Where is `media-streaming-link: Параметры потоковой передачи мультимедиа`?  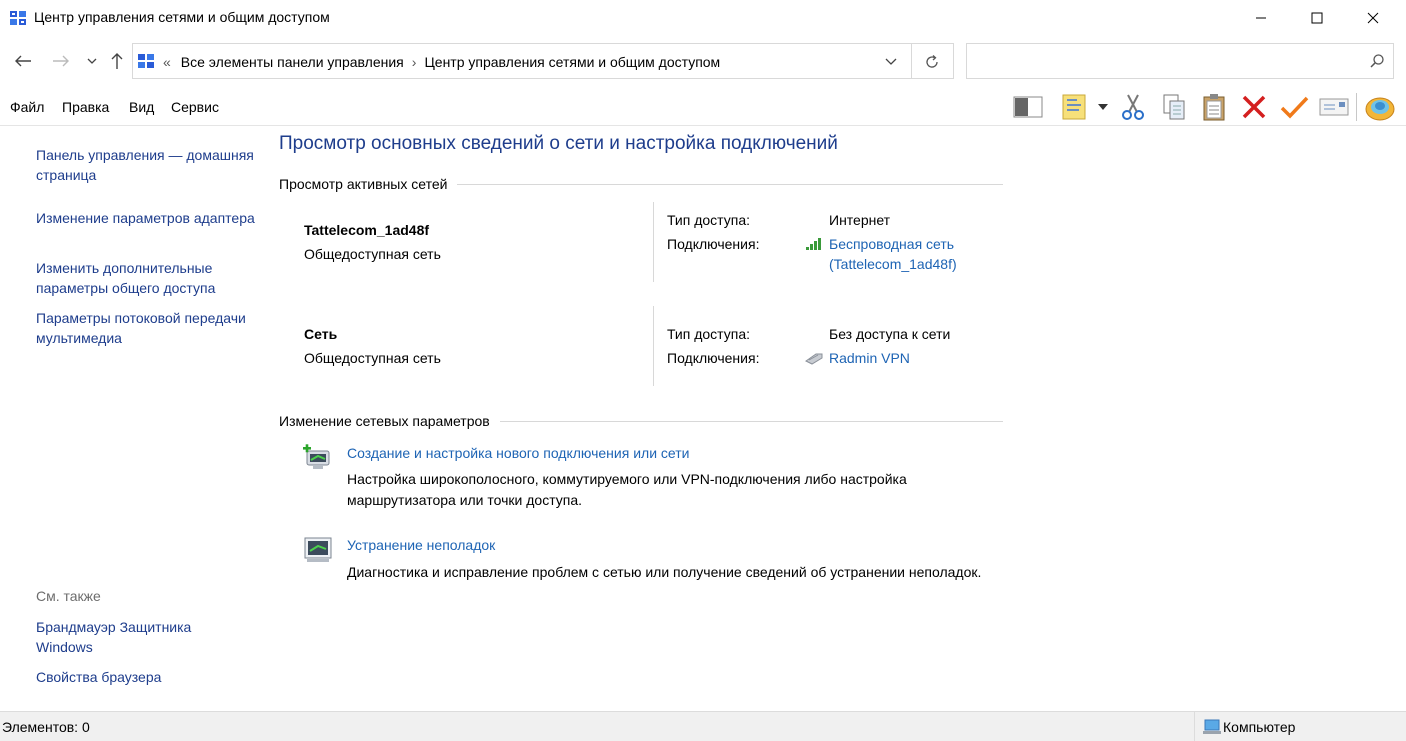 media-streaming-link: Параметры потоковой передачи мультимедиа is located at coordinates (146, 328).